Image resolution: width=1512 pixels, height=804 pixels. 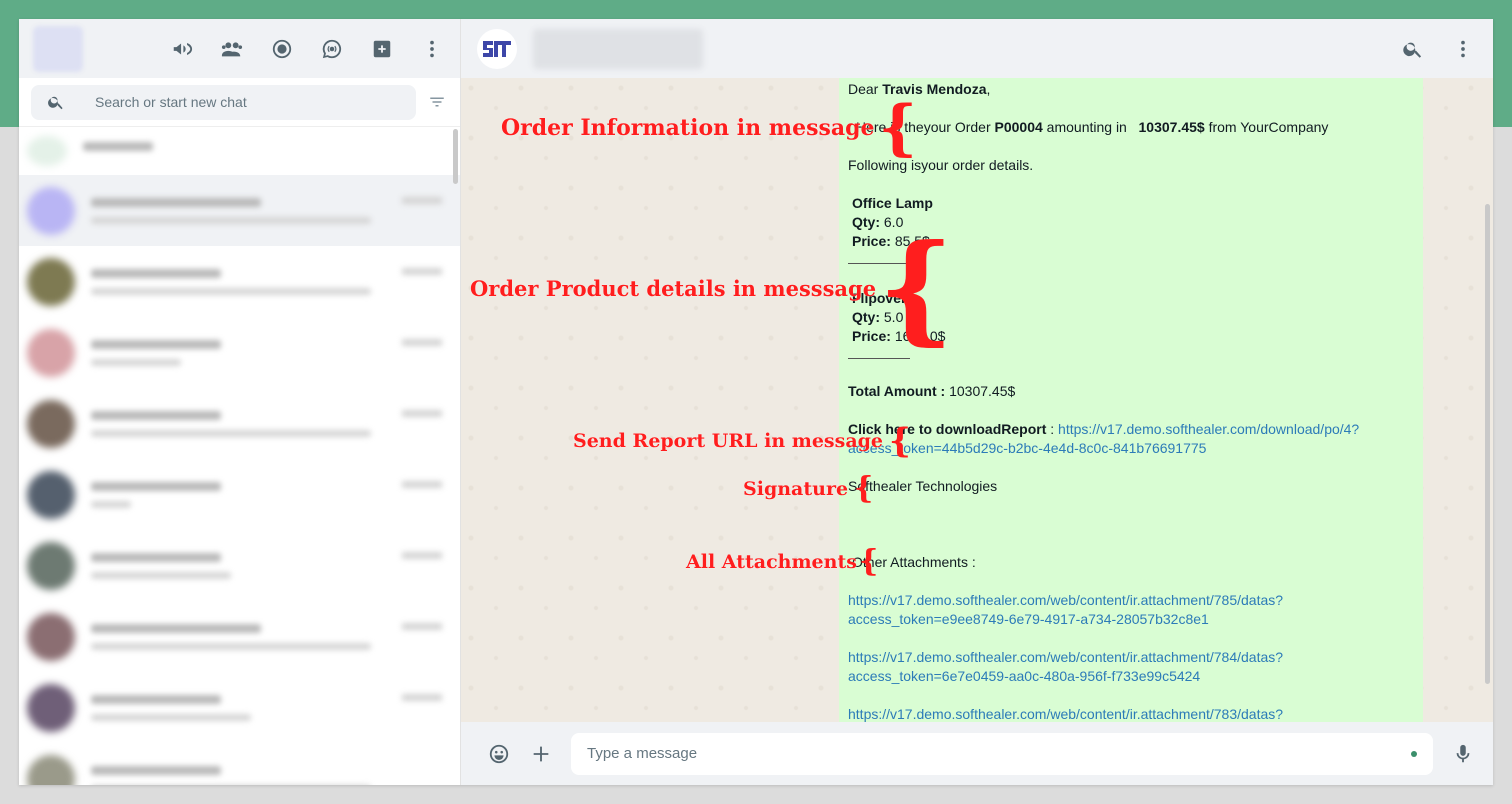 I want to click on mic-icon, so click(x=1463, y=754).